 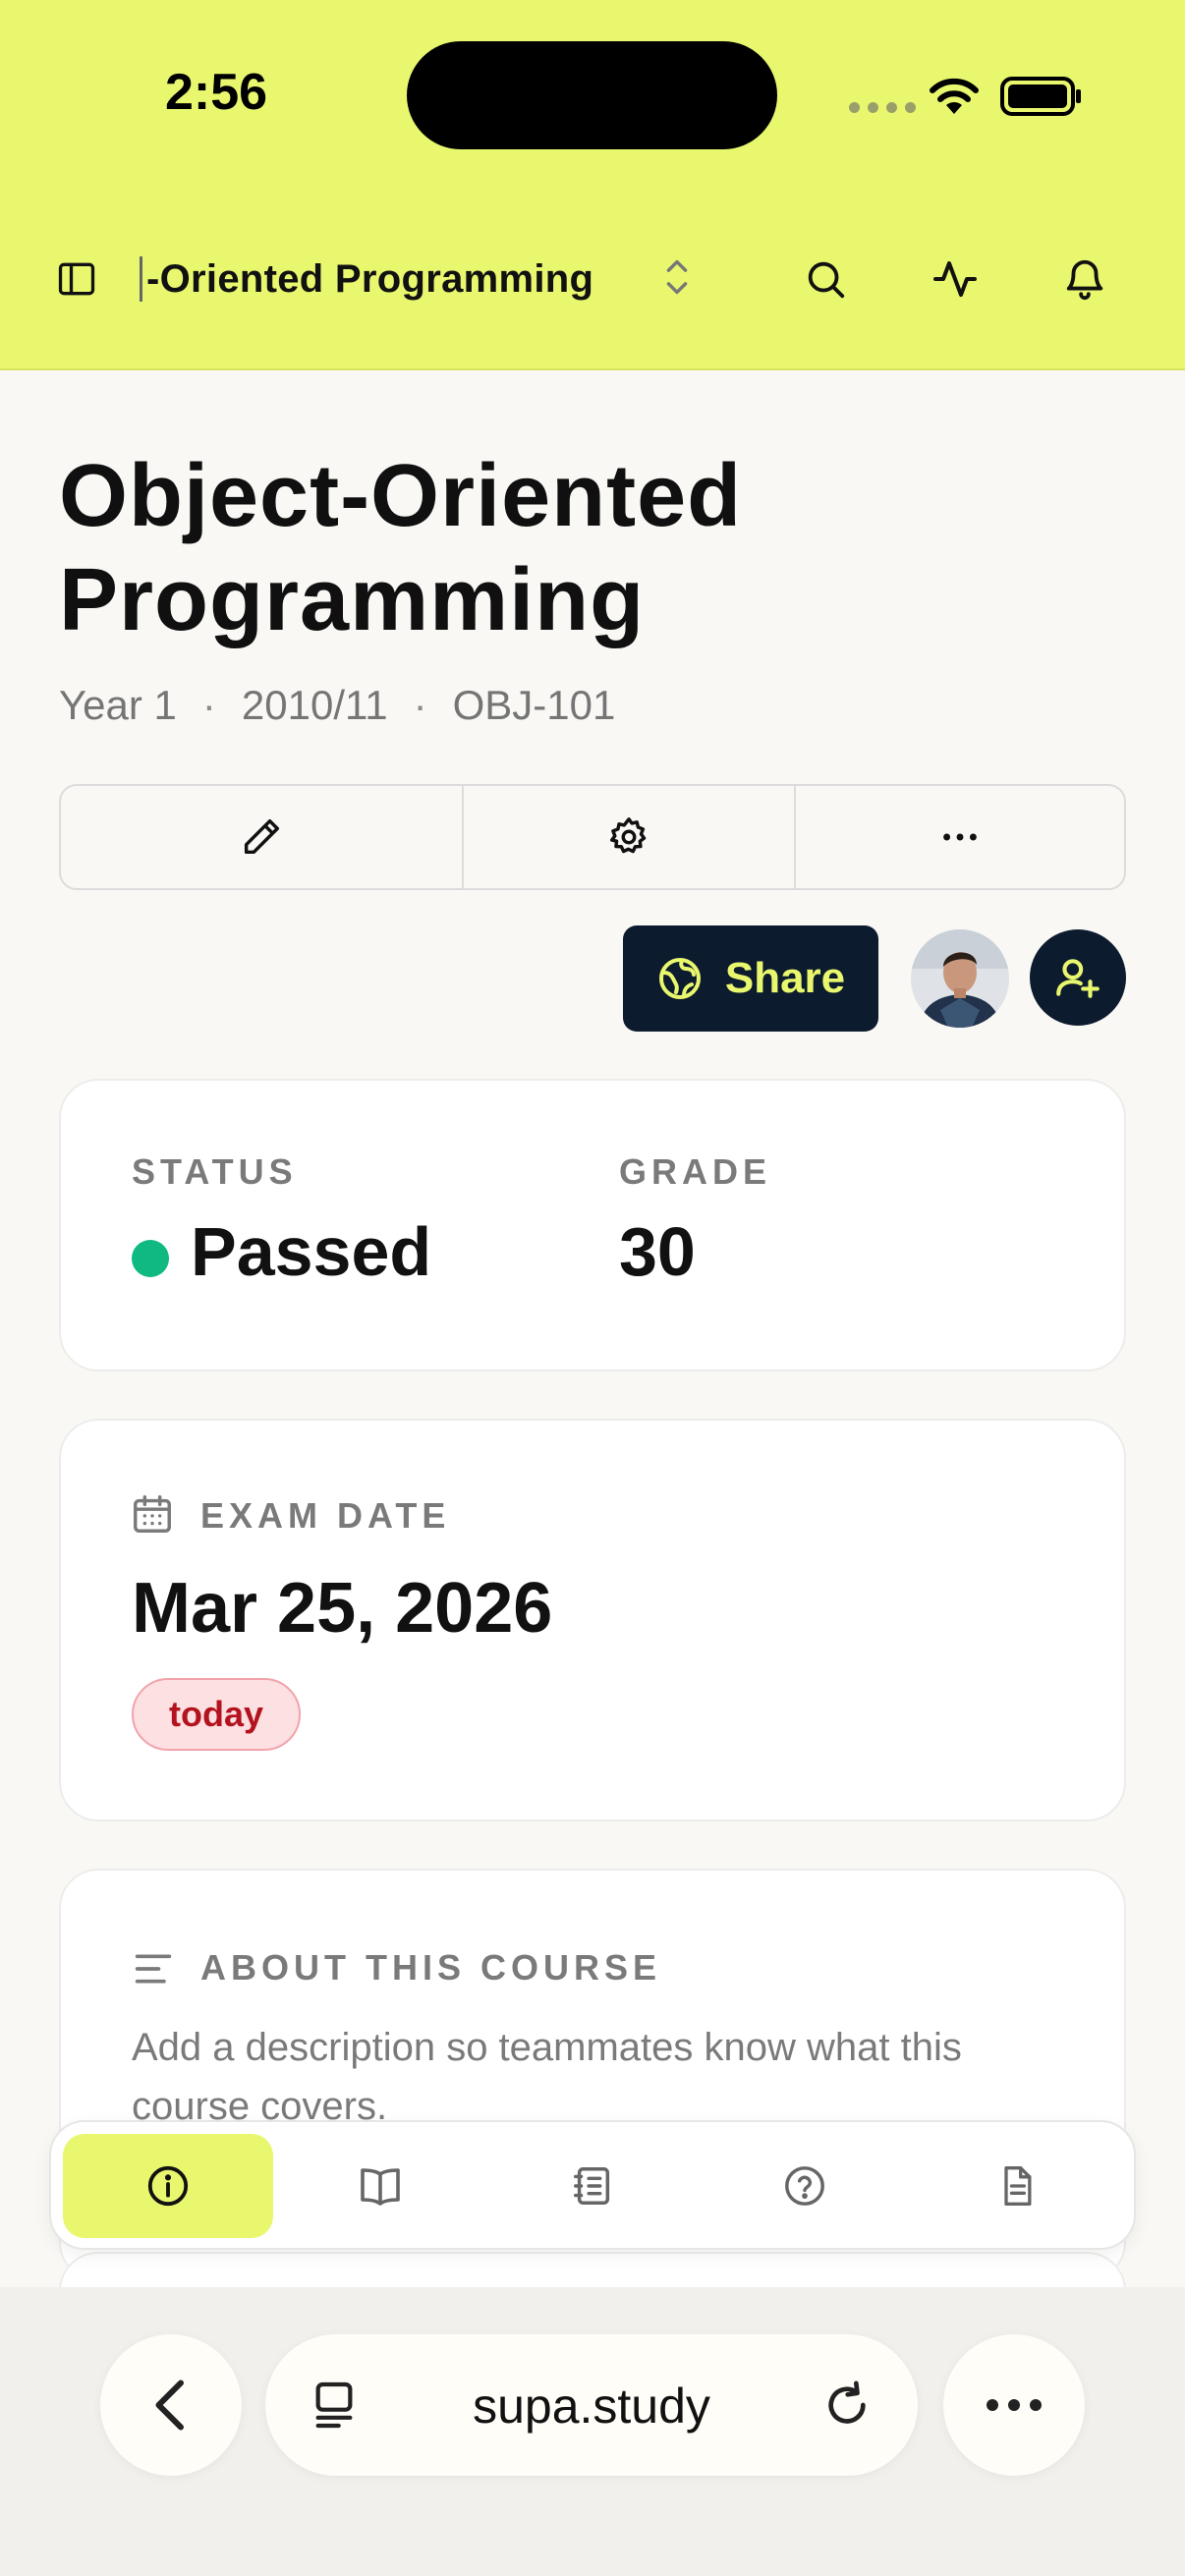 I want to click on align-left-icon, so click(x=153, y=1968).